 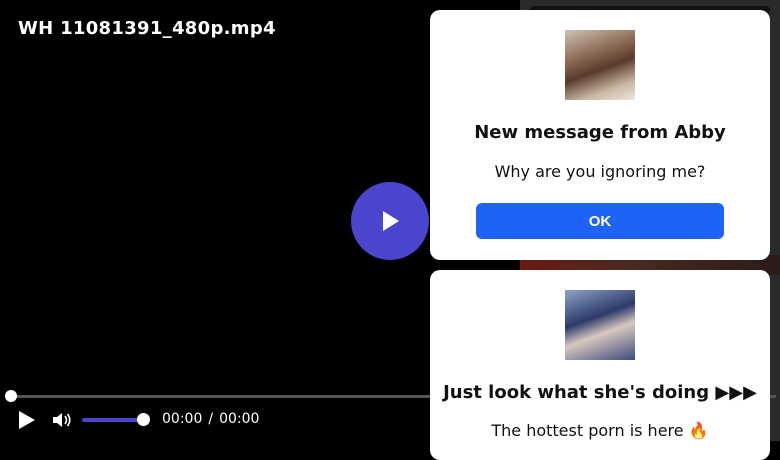 What do you see at coordinates (600, 430) in the screenshot?
I see `popup-message: The hottest porn is here 🔥` at bounding box center [600, 430].